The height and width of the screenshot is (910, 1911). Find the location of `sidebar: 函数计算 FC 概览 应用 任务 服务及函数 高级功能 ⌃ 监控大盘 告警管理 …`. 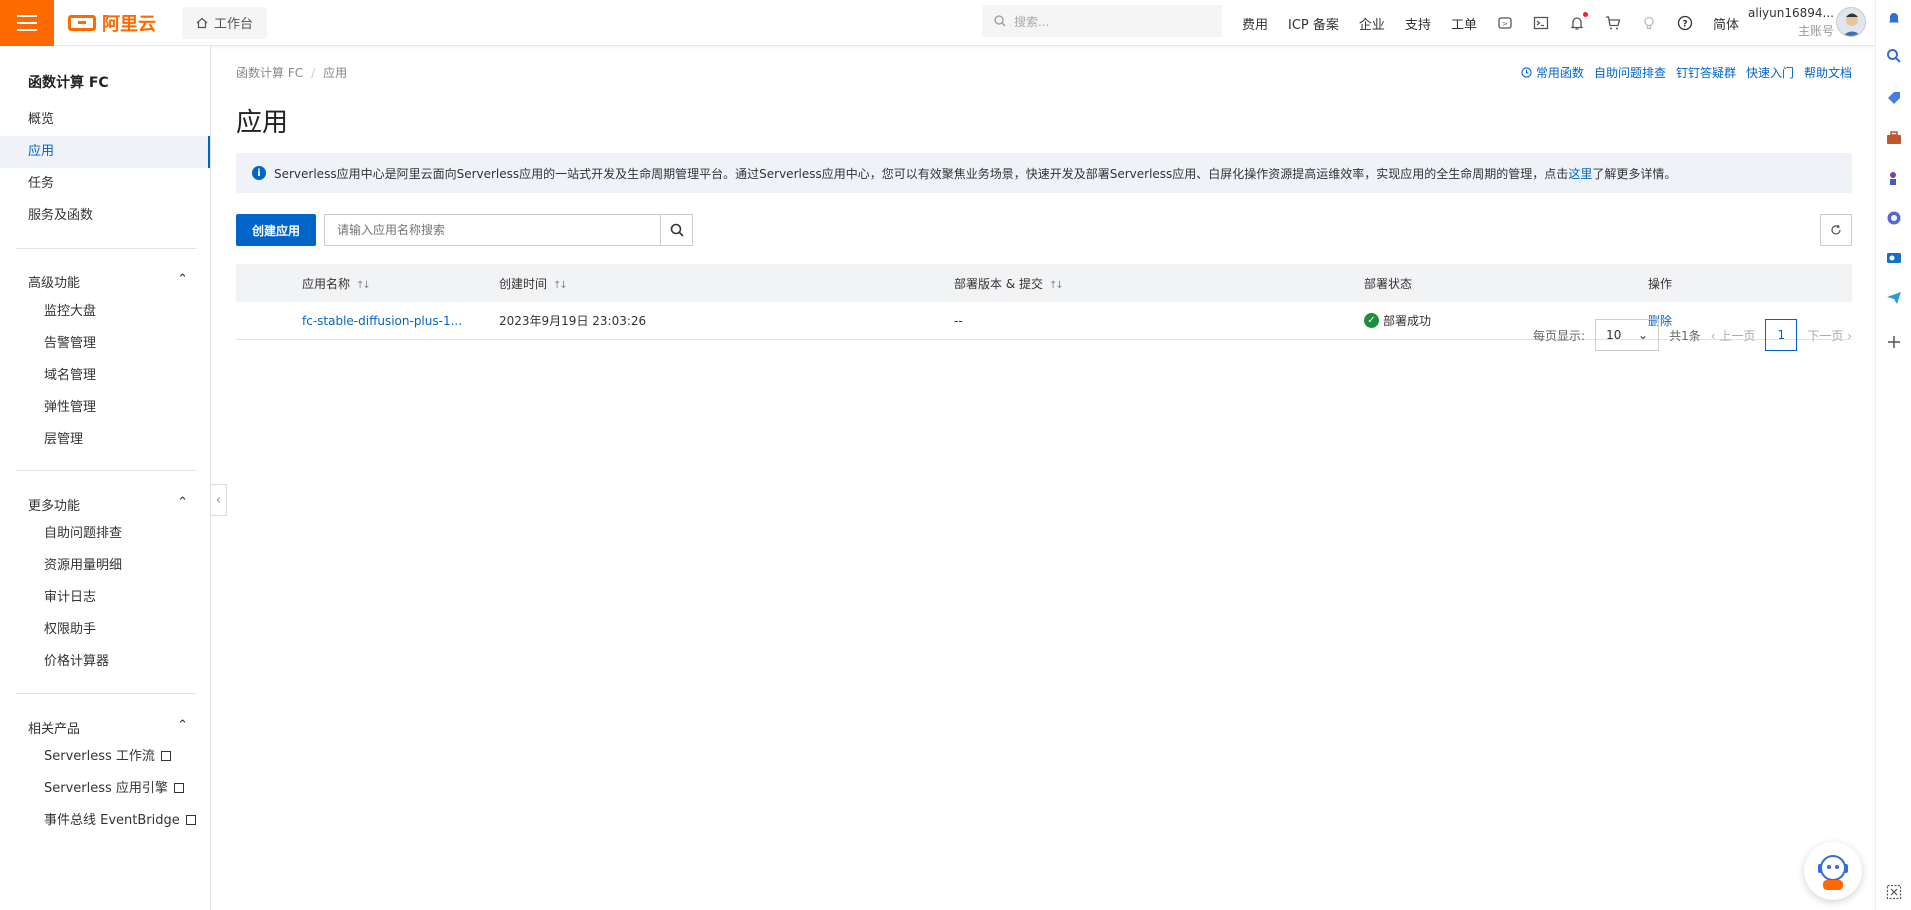

sidebar: 函数计算 FC 概览 应用 任务 服务及函数 高级功能 ⌃ 监控大盘 告警管理 … is located at coordinates (105, 478).